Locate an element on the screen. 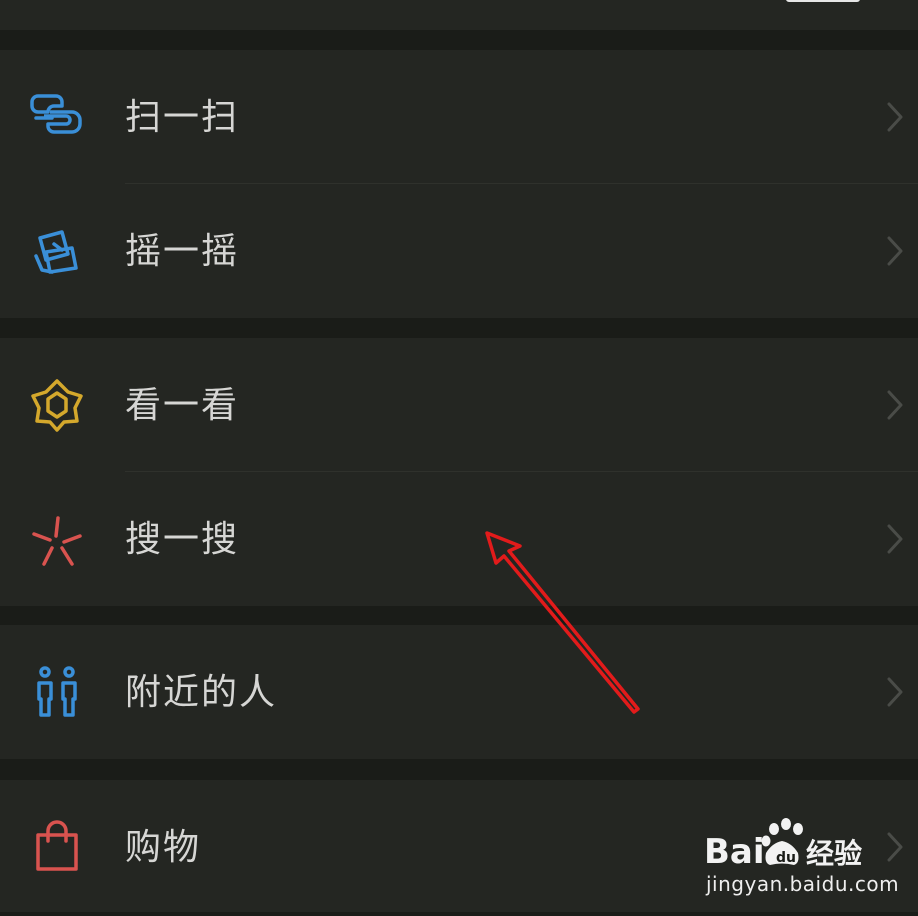 The image size is (918, 916). menu-item-label: 购物 is located at coordinates (163, 847).